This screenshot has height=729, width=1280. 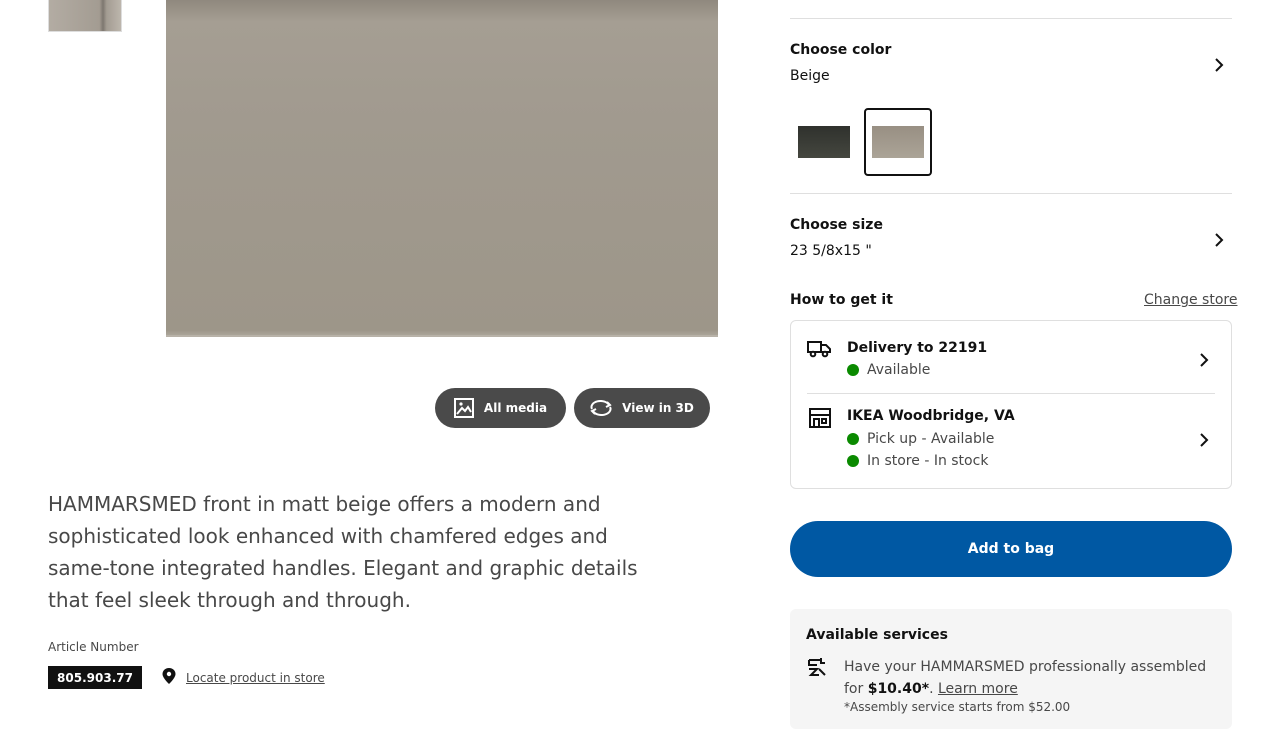 What do you see at coordinates (898, 689) in the screenshot?
I see `assembly-price: $10.40*` at bounding box center [898, 689].